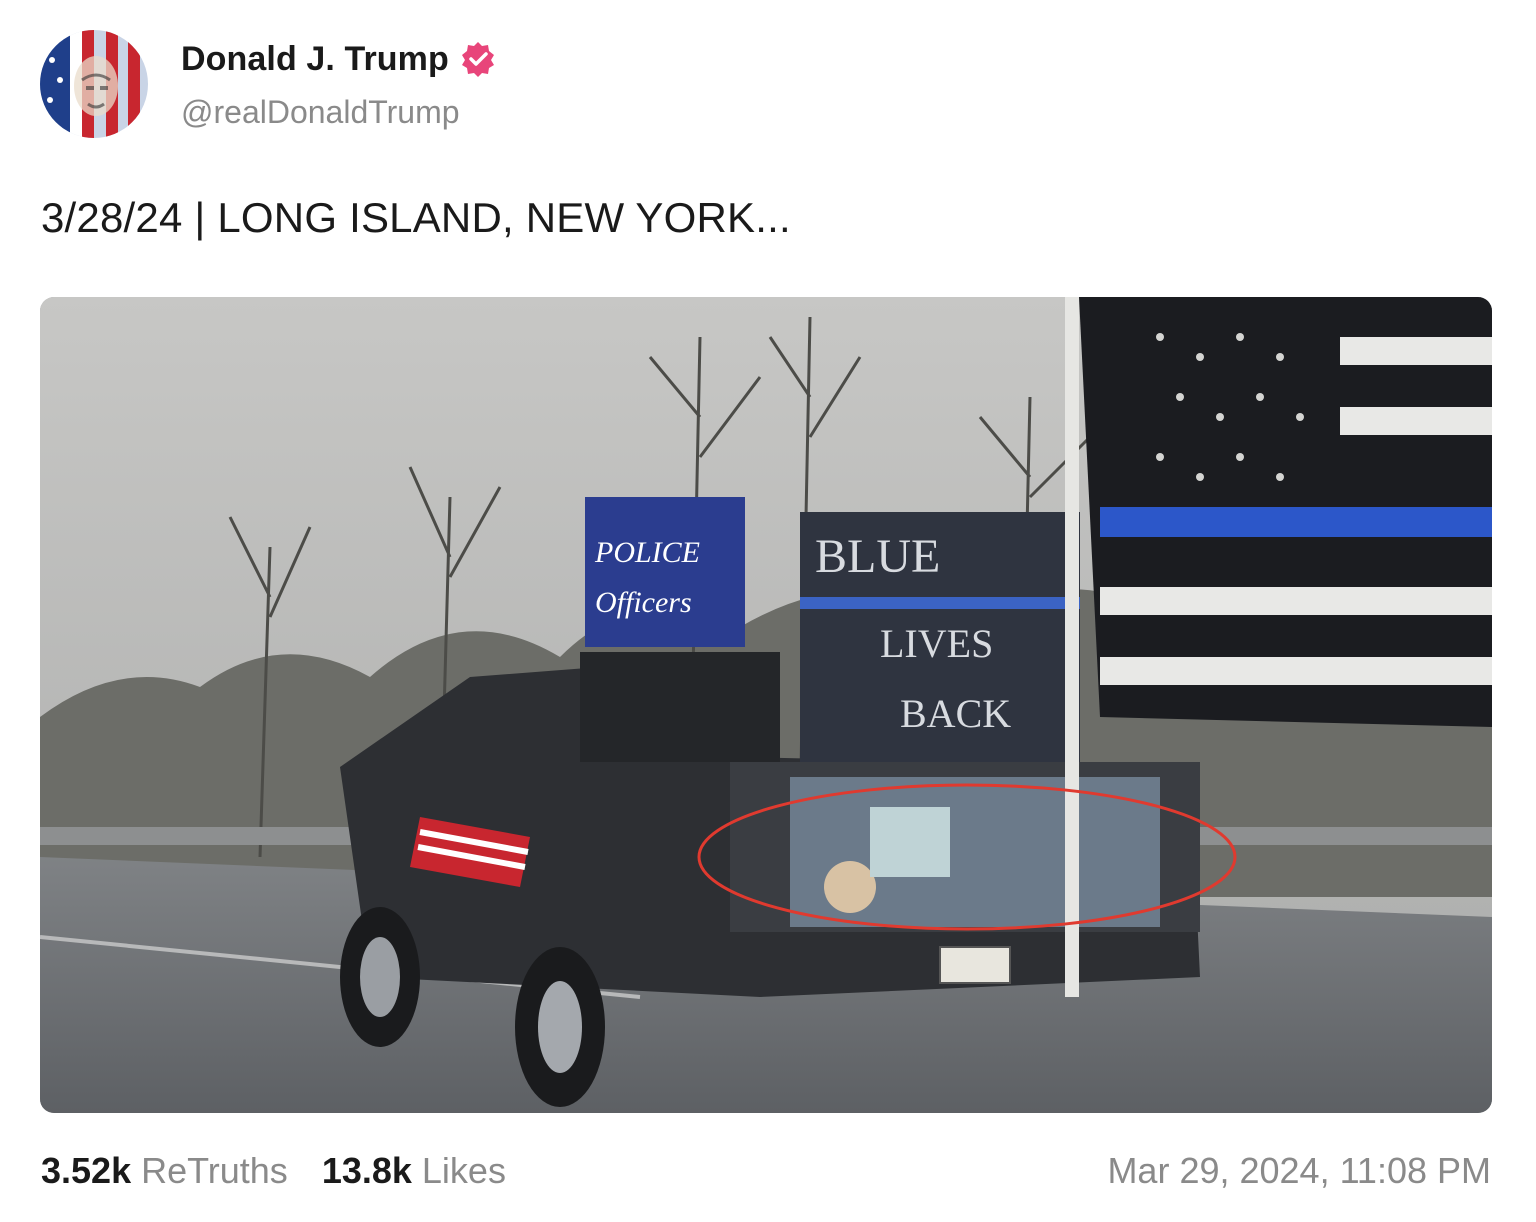  Describe the element at coordinates (214, 1170) in the screenshot. I see `retruths-label: ReTruths` at that location.